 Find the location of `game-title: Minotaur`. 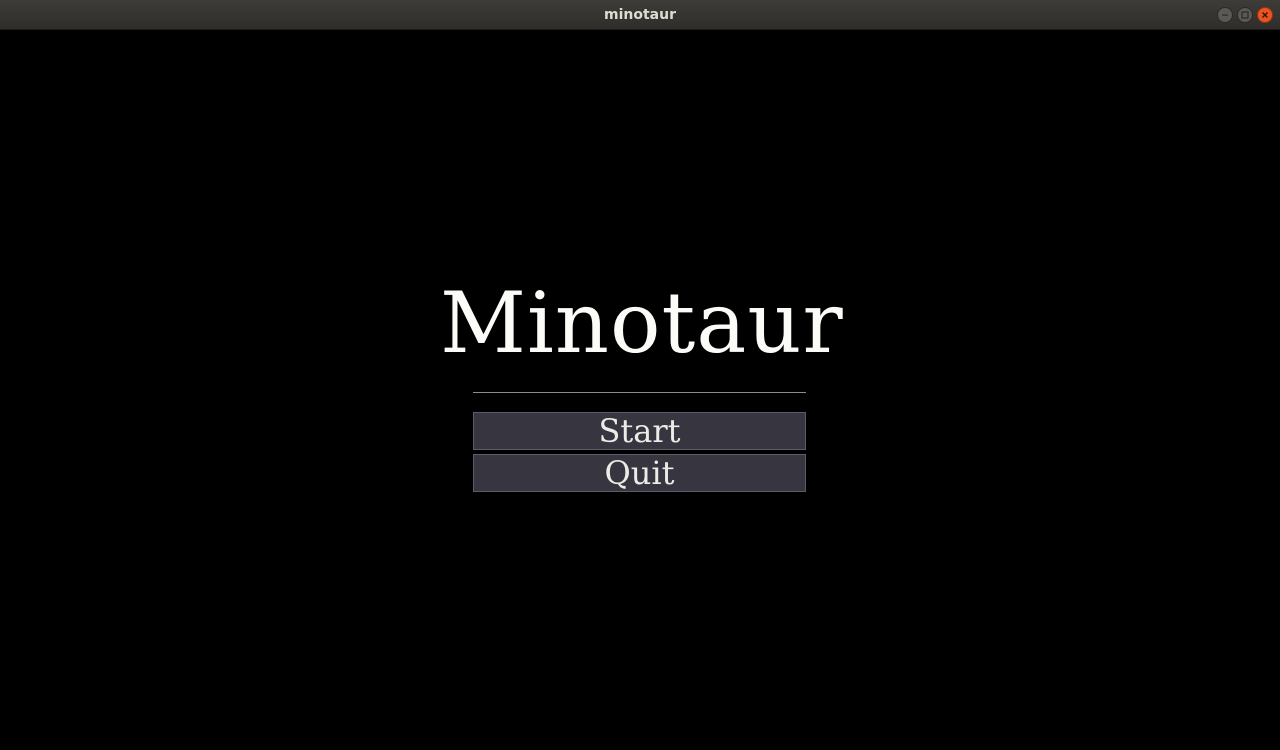

game-title: Minotaur is located at coordinates (642, 323).